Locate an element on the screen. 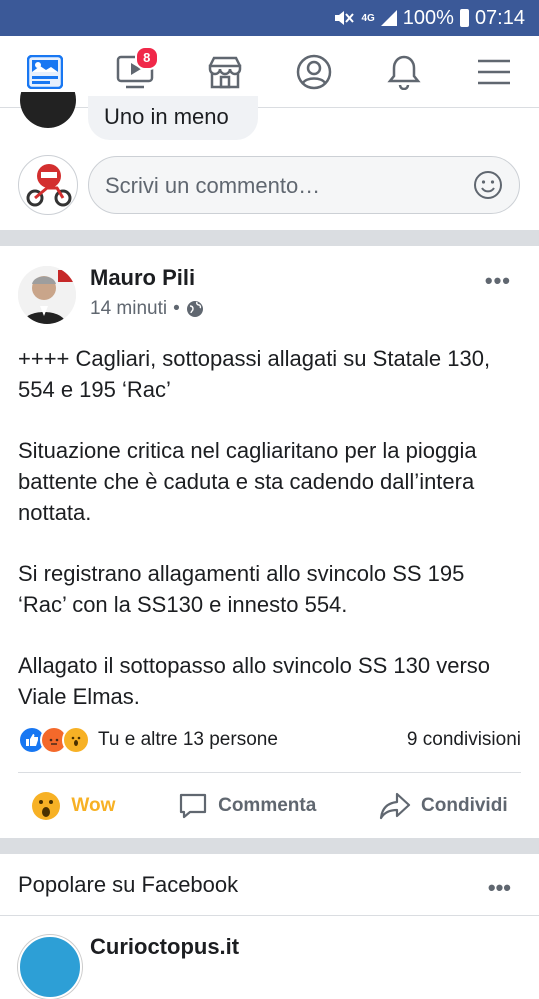 Image resolution: width=539 pixels, height=999 pixels. shares-count: 9 condivisioni is located at coordinates (464, 740).